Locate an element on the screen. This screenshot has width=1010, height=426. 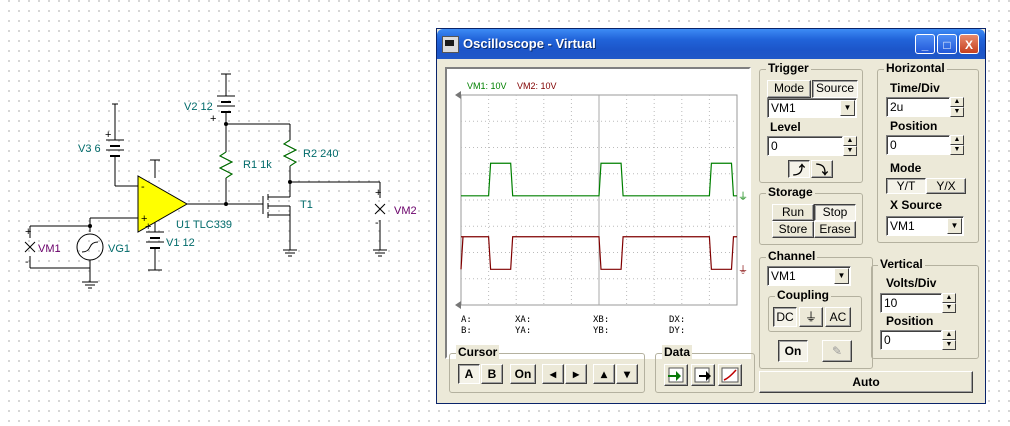
auto-button: Auto is located at coordinates (866, 382).